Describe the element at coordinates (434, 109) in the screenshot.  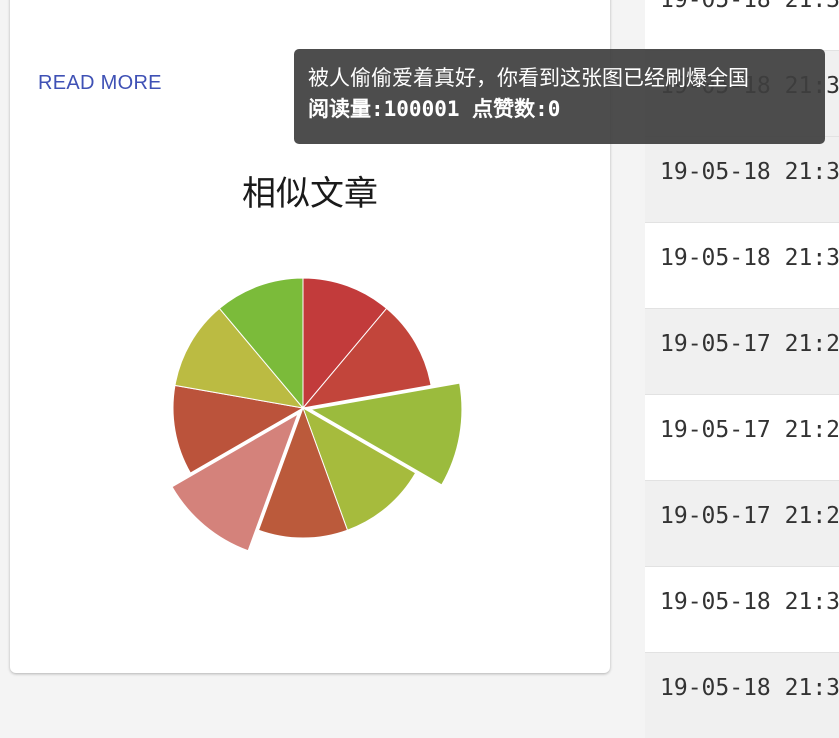
I see `tooltip-stats: 阅读量:100001 点赞数:0` at that location.